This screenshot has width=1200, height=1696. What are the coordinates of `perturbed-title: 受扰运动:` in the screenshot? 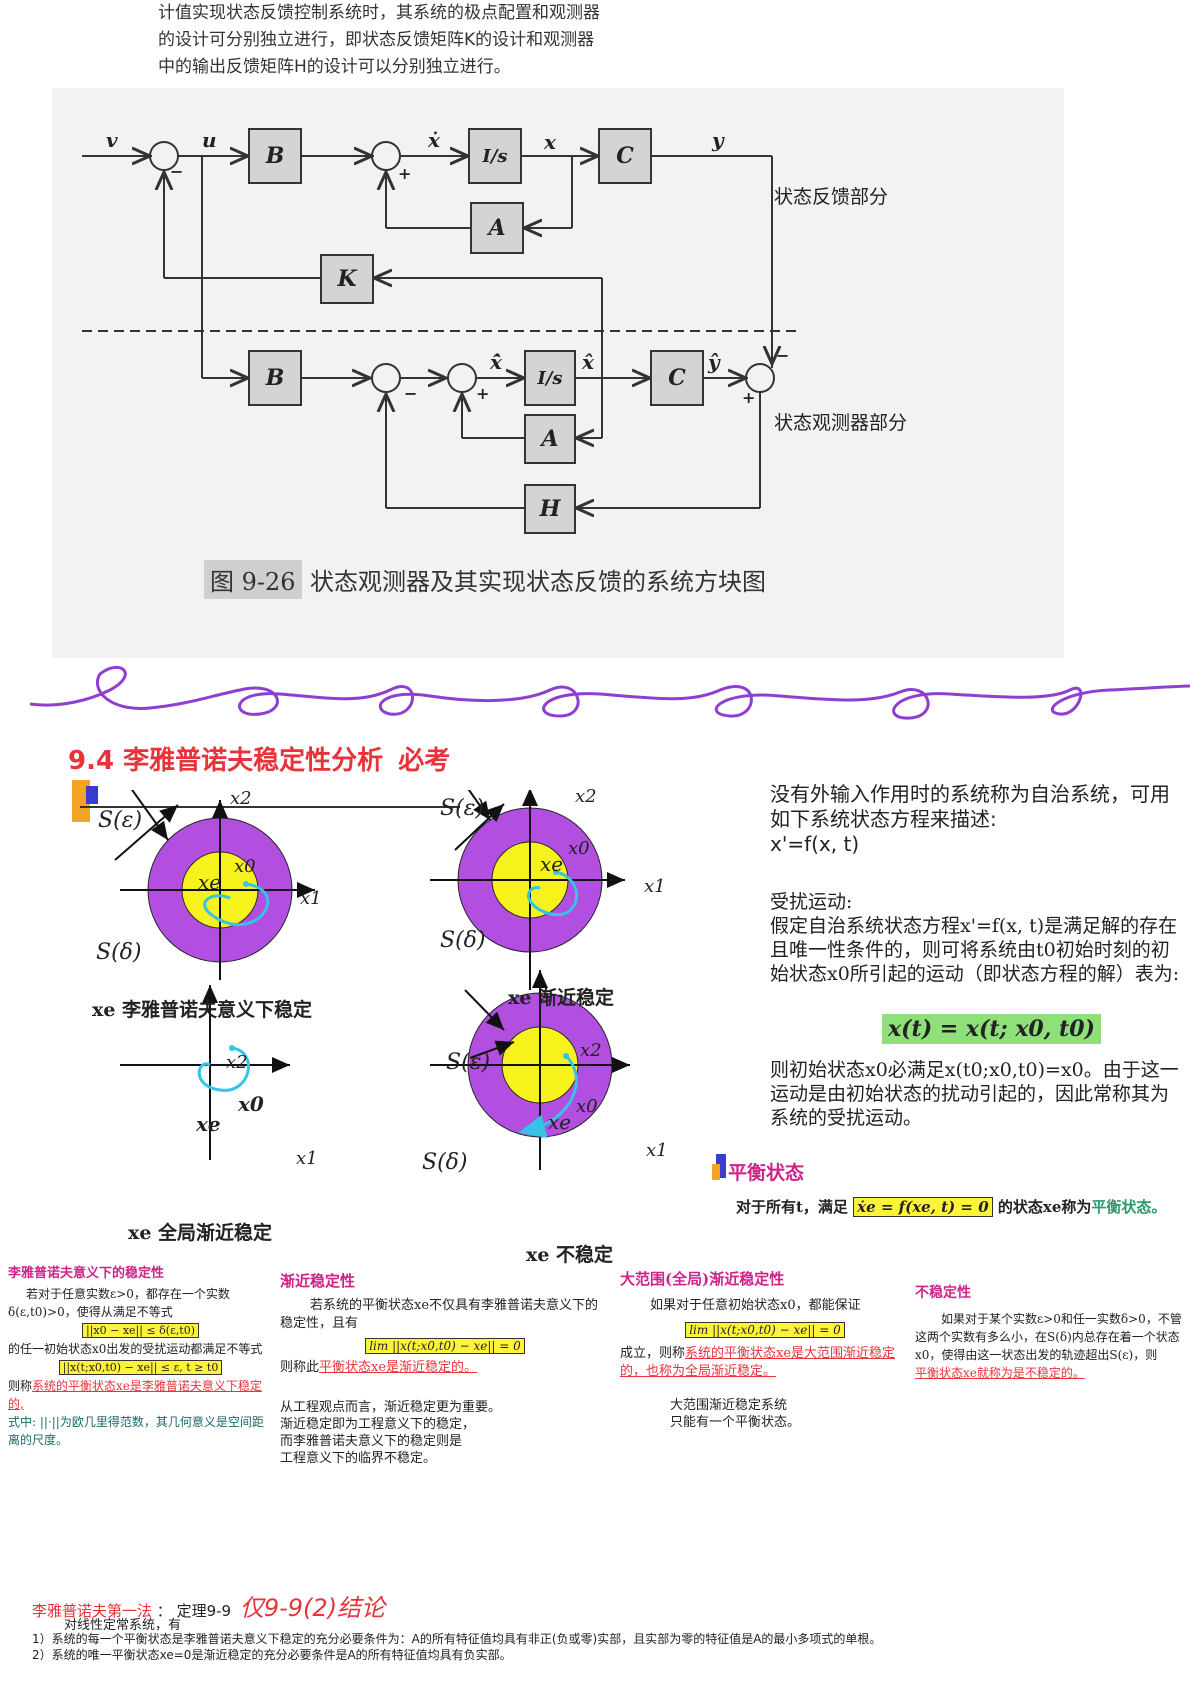 It's located at (811, 902).